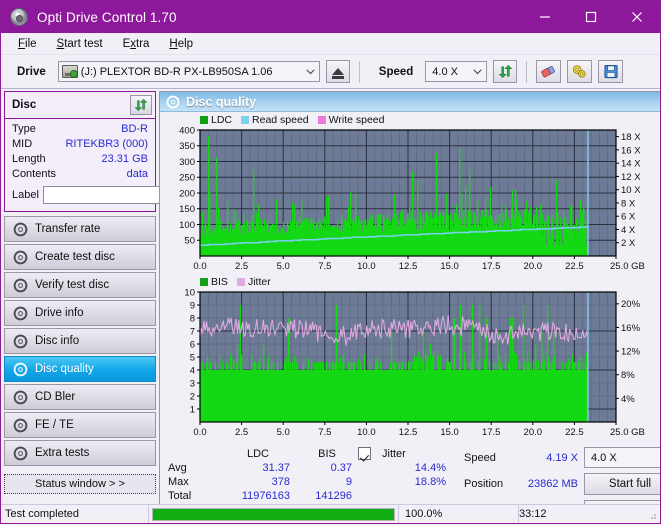 Image resolution: width=661 pixels, height=524 pixels. Describe the element at coordinates (276, 468) in the screenshot. I see `stat-avg-ldc: 31.37` at that location.